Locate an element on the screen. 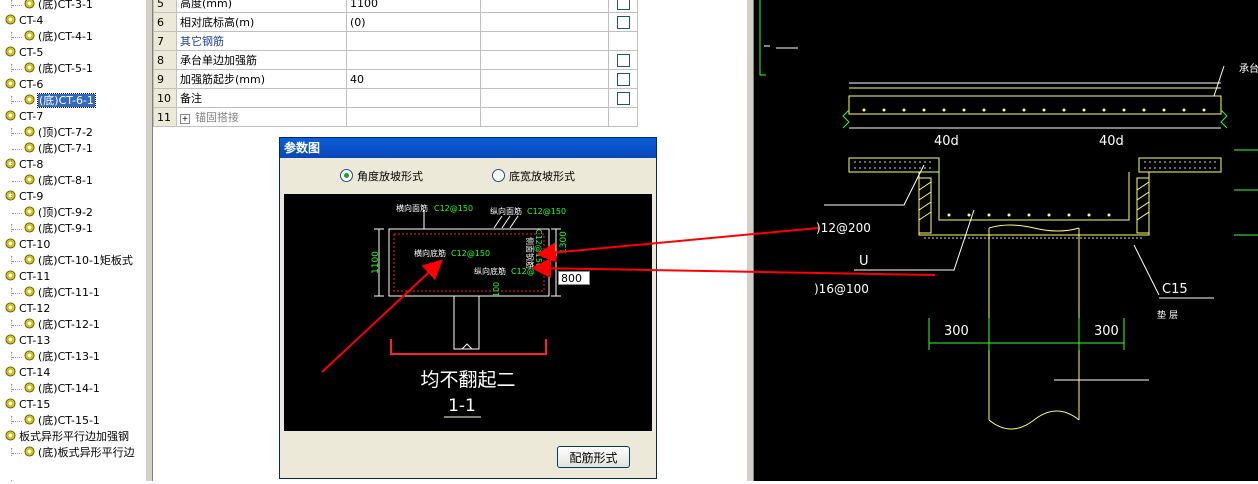 The height and width of the screenshot is (484, 1258). radio-width-slope: 底宽放坡形式 is located at coordinates (533, 176).